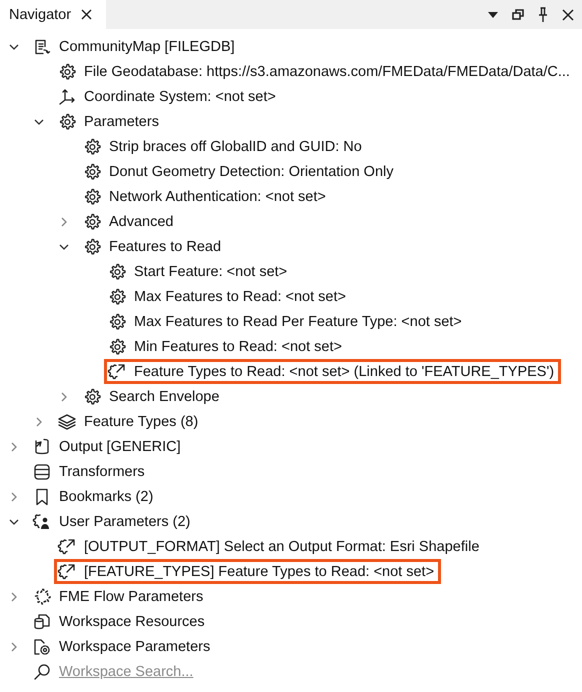 The width and height of the screenshot is (582, 692). Describe the element at coordinates (344, 372) in the screenshot. I see `tree-item: Feature Types to Read: <not set> (Linked to 'FEATURE_TYPES')` at that location.